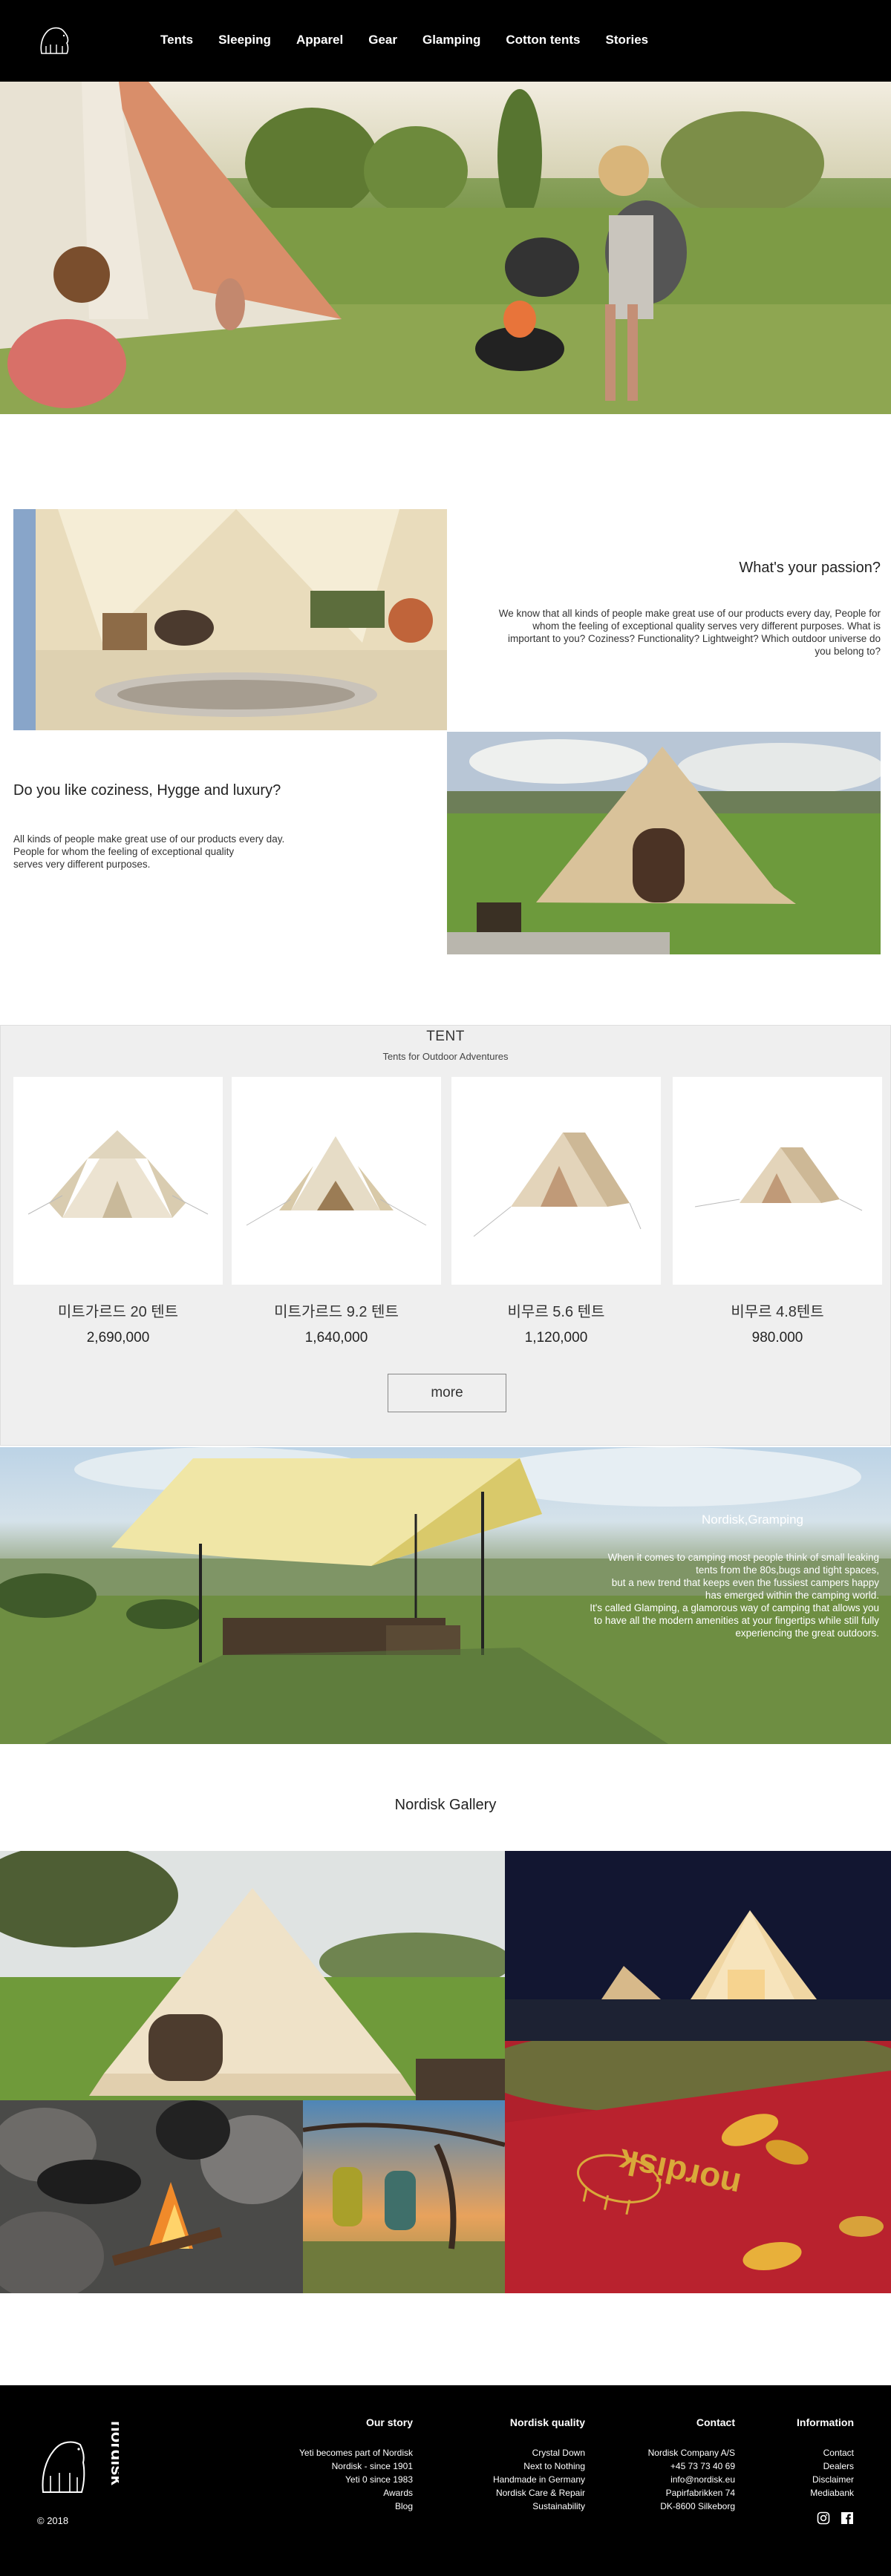 Image resolution: width=891 pixels, height=2576 pixels. What do you see at coordinates (825, 2493) in the screenshot?
I see `footer-link: Mediabank` at bounding box center [825, 2493].